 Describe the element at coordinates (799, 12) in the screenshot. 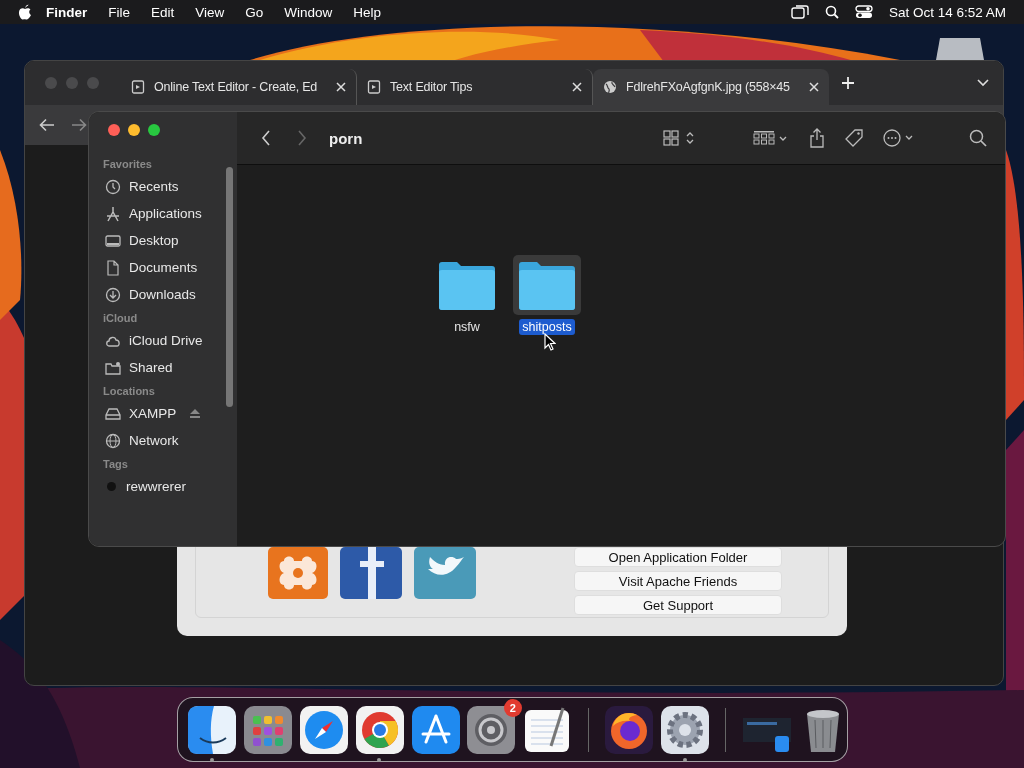

I see `screen-mirroring-icon` at that location.